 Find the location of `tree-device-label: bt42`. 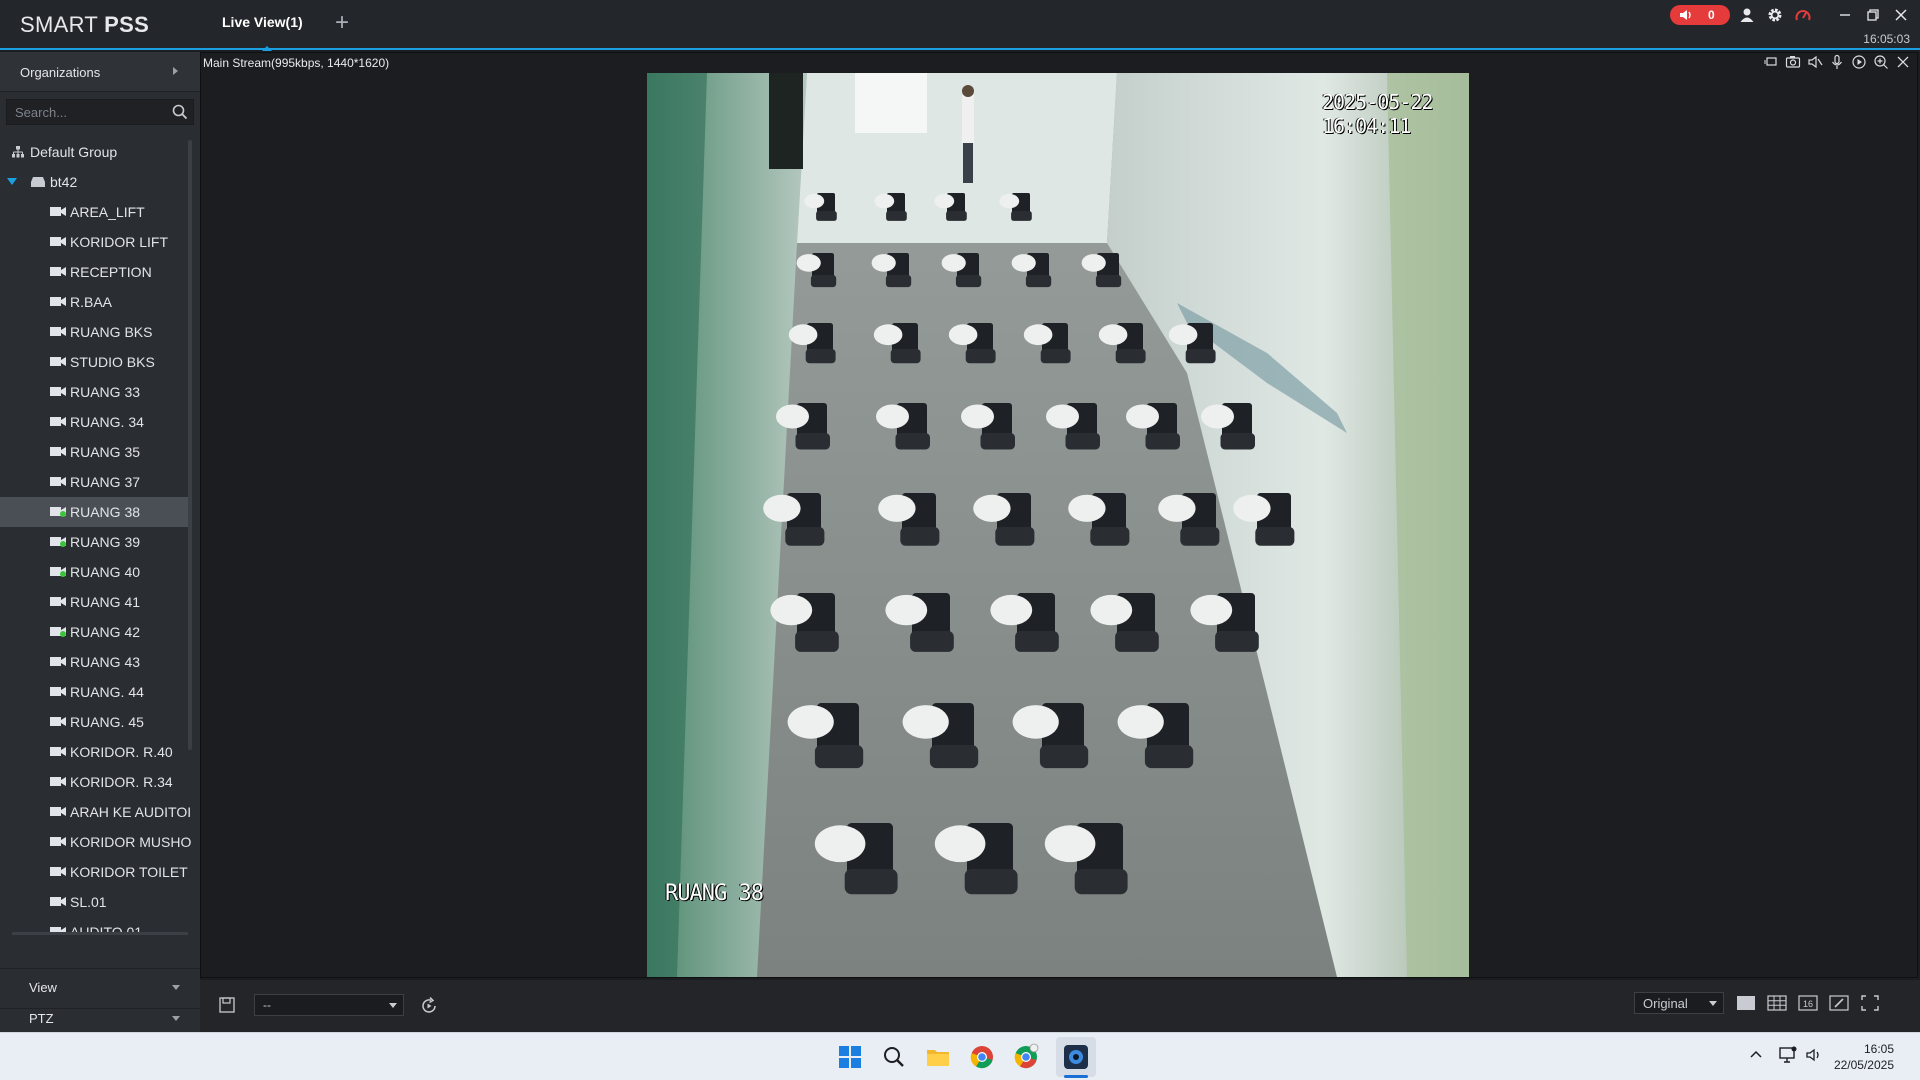

tree-device-label: bt42 is located at coordinates (64, 182).